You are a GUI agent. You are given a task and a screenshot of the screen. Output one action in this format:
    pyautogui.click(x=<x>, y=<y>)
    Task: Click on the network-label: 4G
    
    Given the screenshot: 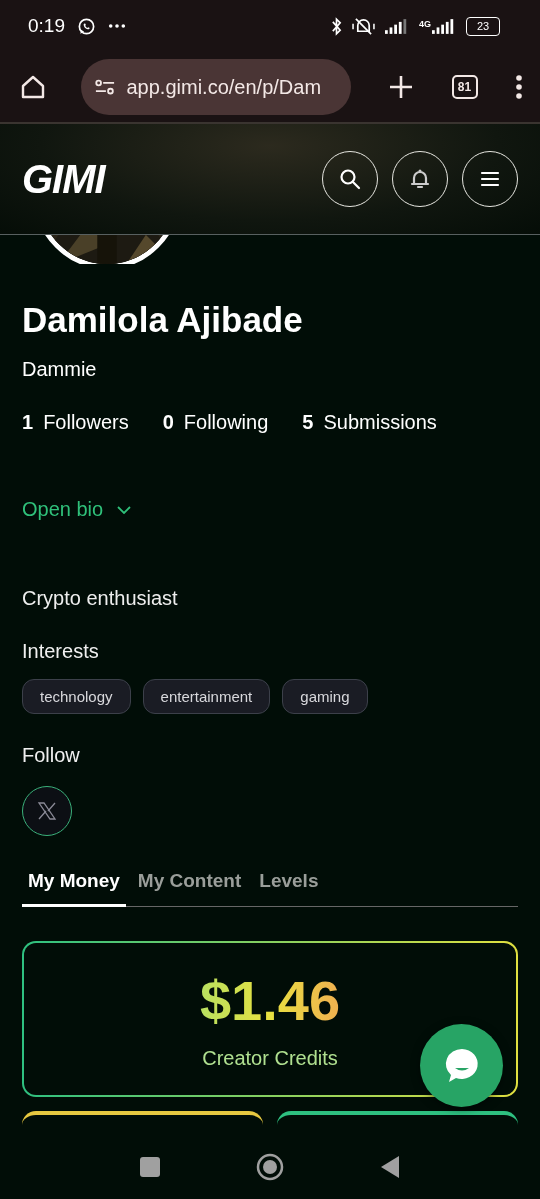 What is the action you would take?
    pyautogui.click(x=425, y=23)
    